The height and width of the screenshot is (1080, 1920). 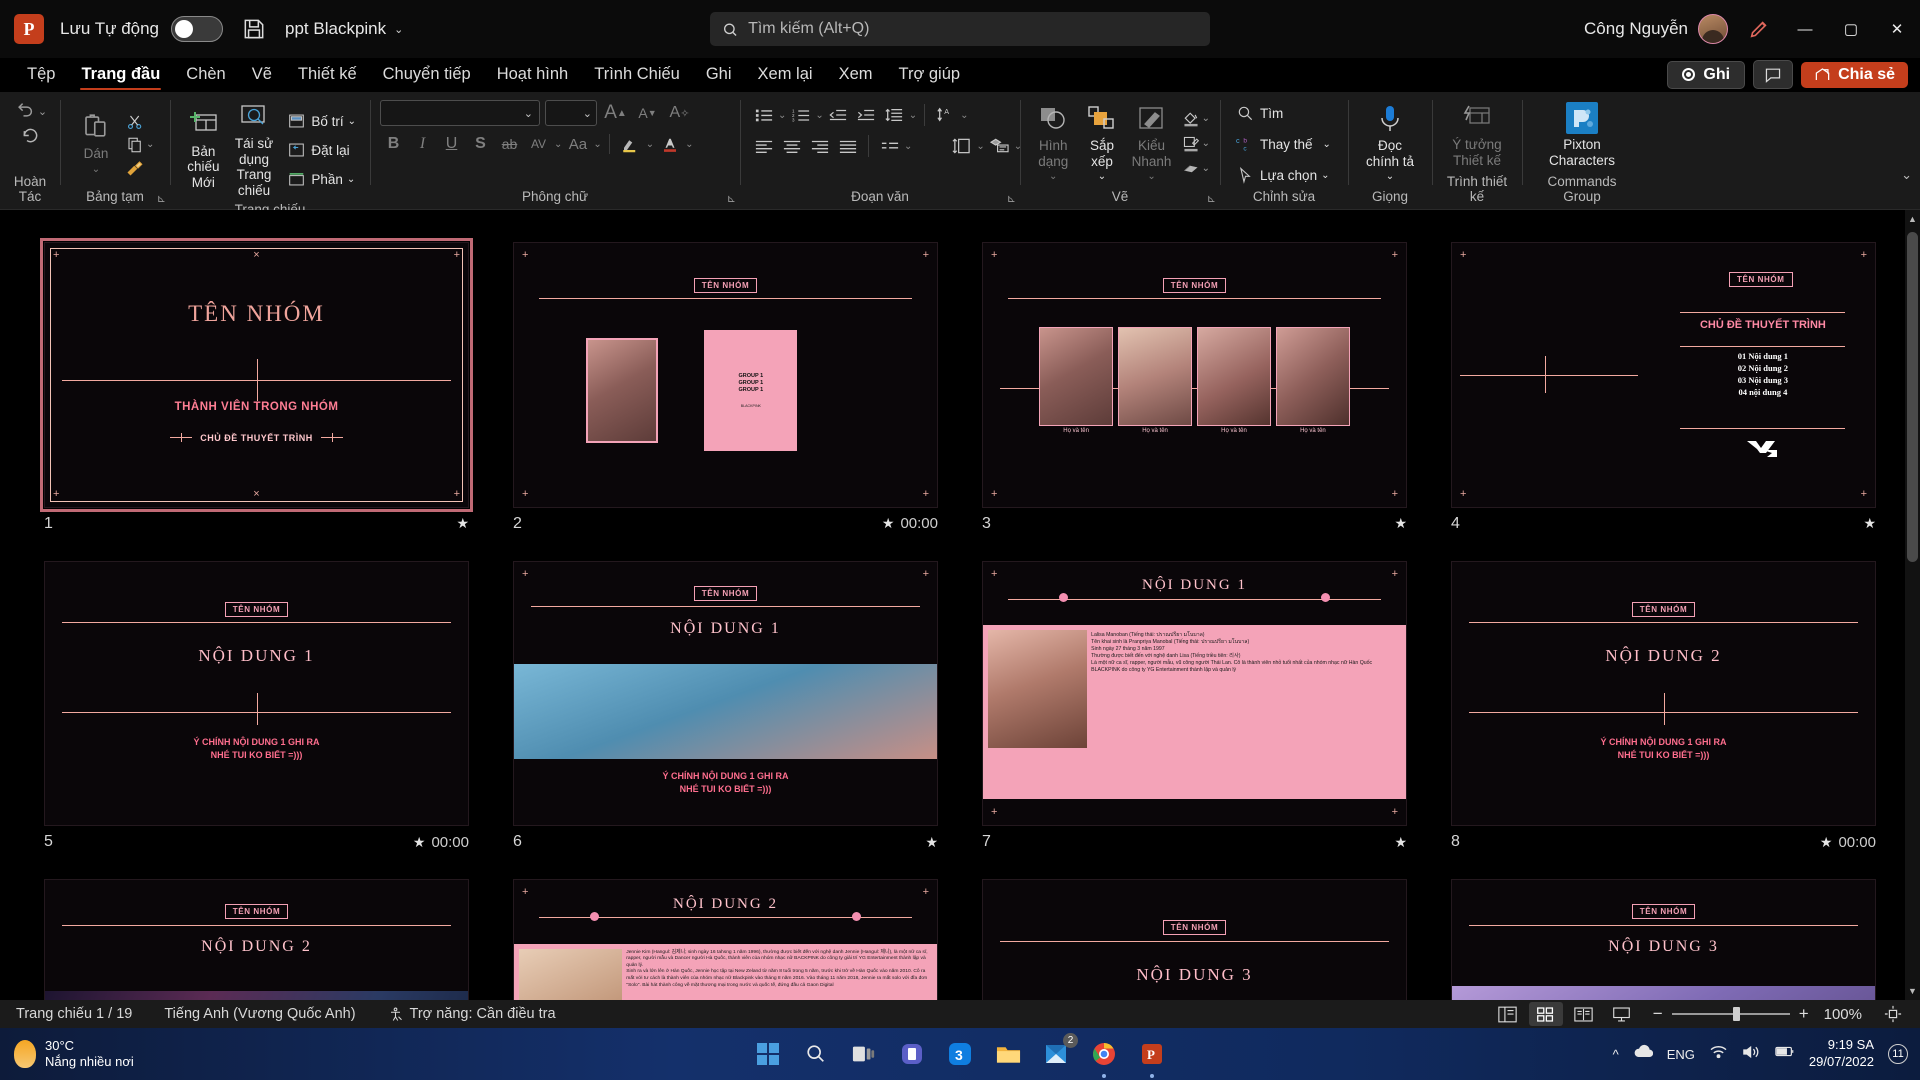 What do you see at coordinates (1059, 1051) in the screenshot?
I see `mail-icon: 2` at bounding box center [1059, 1051].